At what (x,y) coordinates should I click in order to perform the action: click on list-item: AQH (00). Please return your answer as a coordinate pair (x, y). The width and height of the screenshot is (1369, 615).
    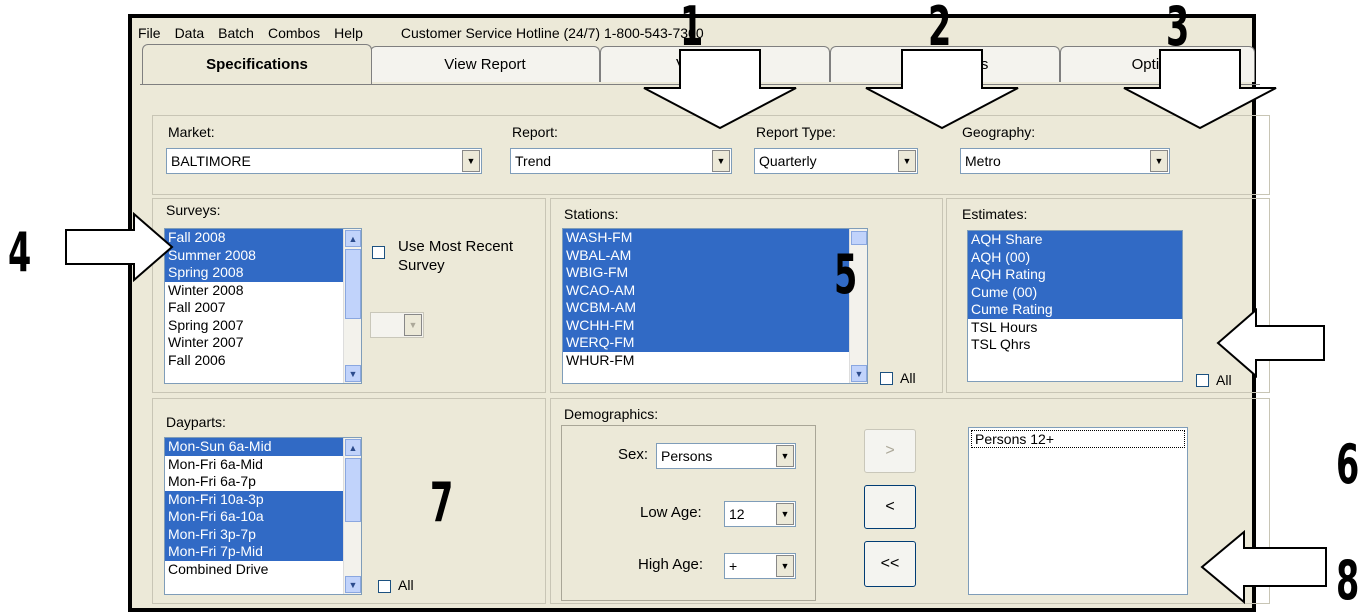
    Looking at the image, I should click on (1075, 257).